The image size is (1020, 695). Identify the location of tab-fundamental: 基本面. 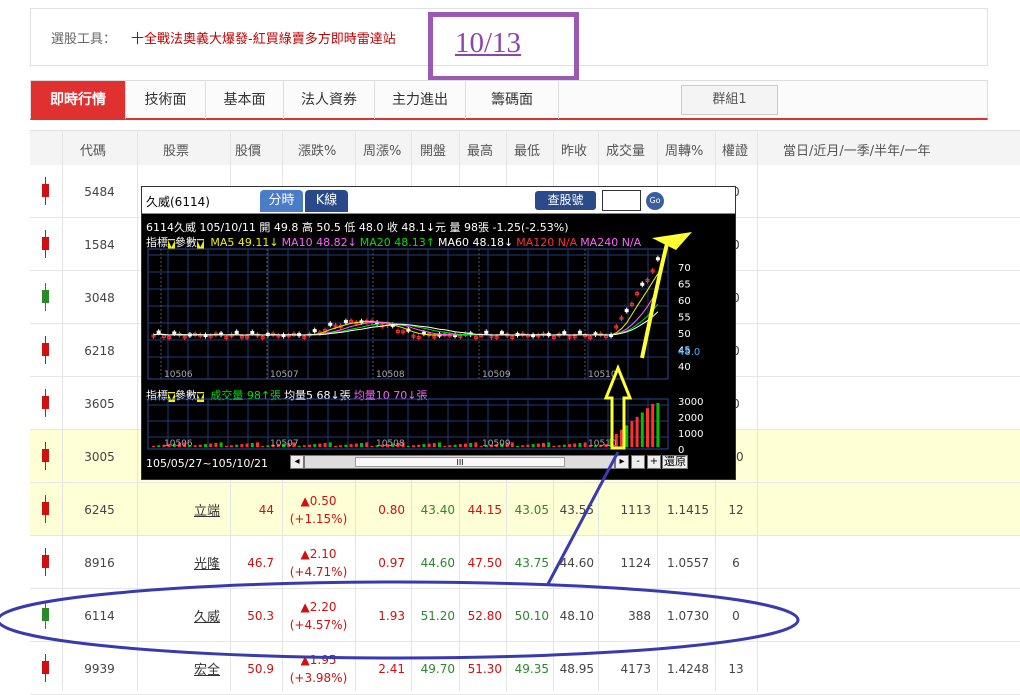
(245, 100).